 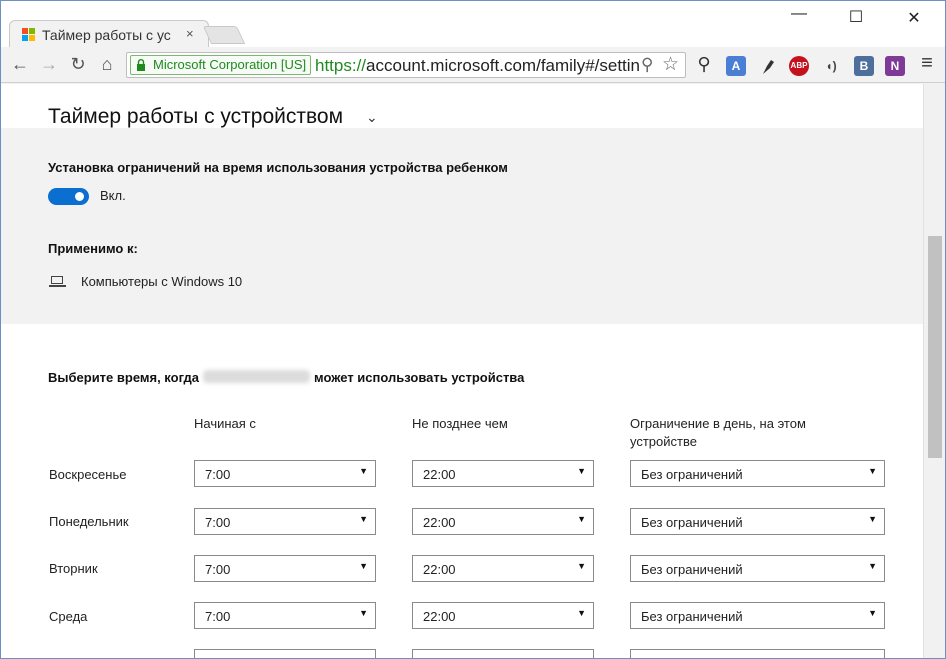 What do you see at coordinates (927, 63) in the screenshot?
I see `menu-icon: ≡` at bounding box center [927, 63].